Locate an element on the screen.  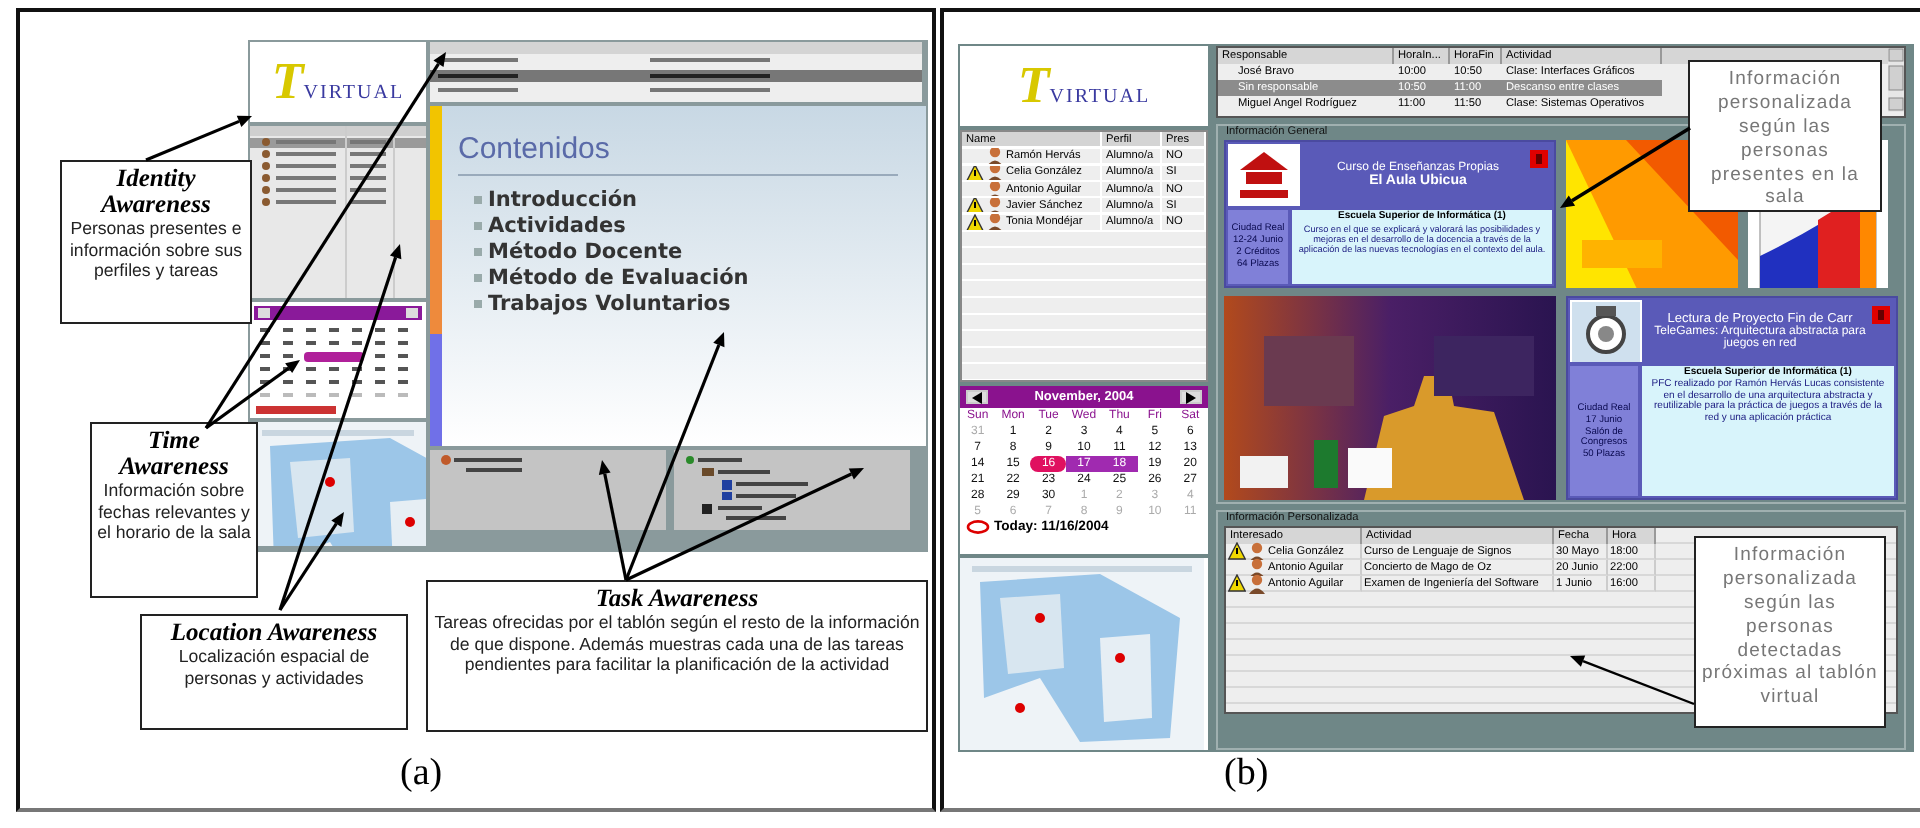
list-item: Método de Evaluación is located at coordinates (618, 278).